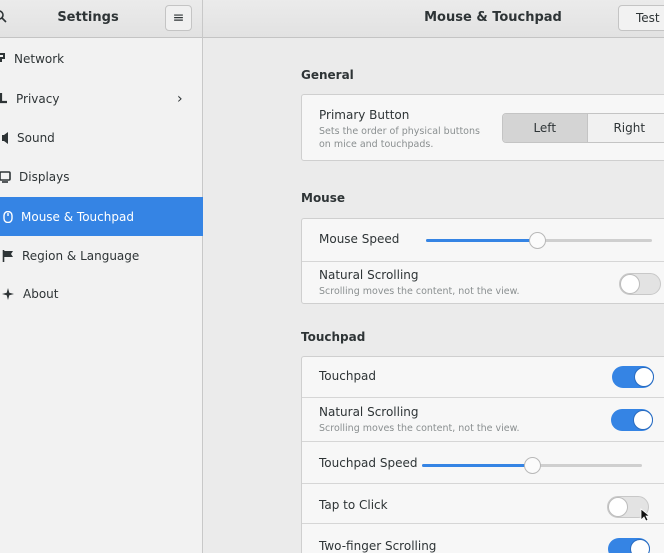 The width and height of the screenshot is (664, 553). Describe the element at coordinates (36, 137) in the screenshot. I see `sidebar-item-label: Sound` at that location.